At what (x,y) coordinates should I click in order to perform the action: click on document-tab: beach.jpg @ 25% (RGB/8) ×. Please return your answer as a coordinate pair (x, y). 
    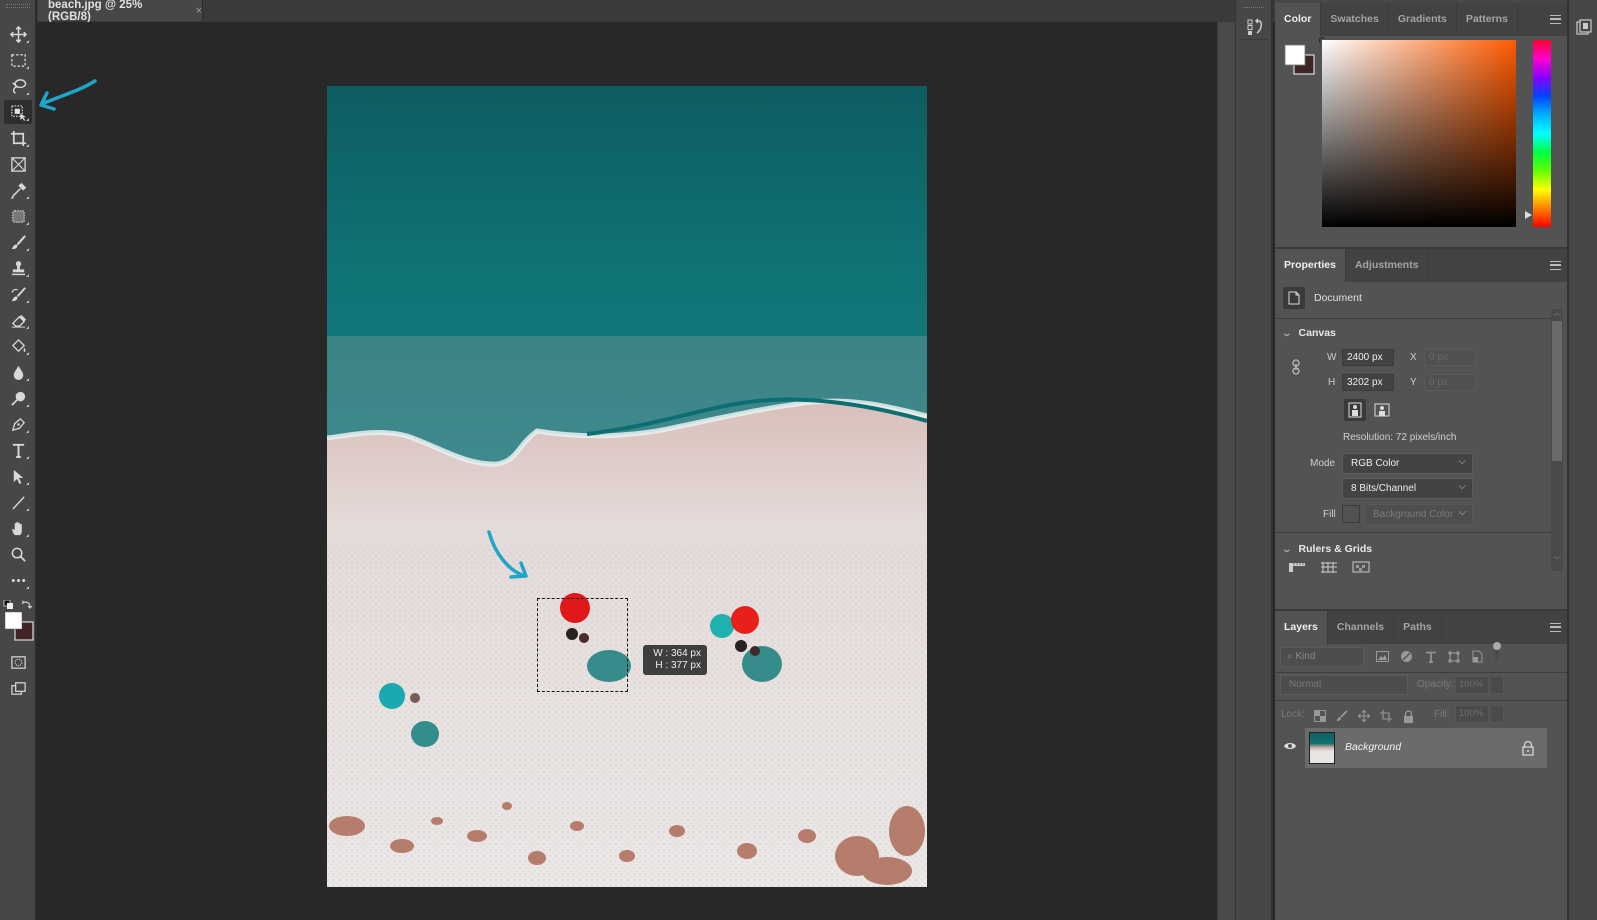
    Looking at the image, I should click on (120, 11).